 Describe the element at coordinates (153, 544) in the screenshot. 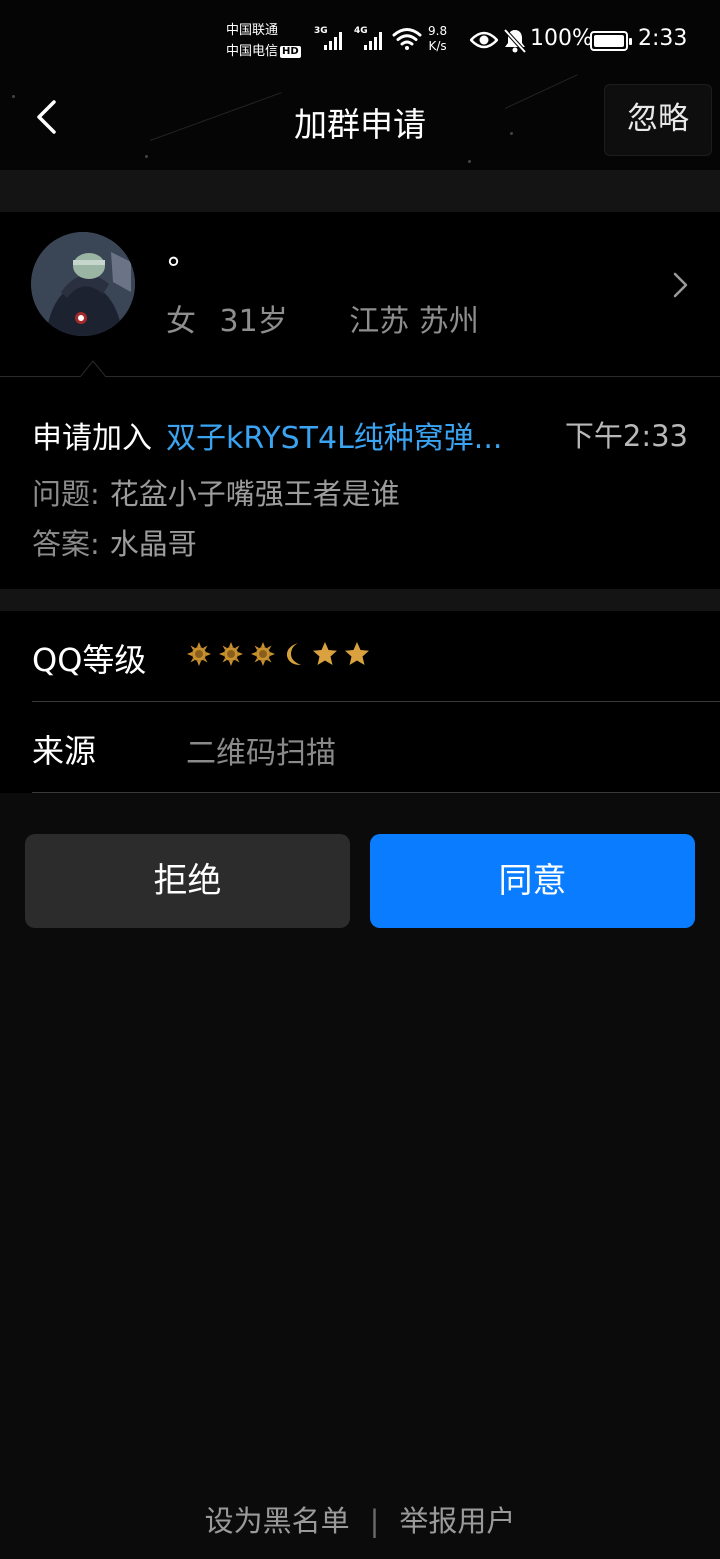

I see `answer-text: 水晶哥` at that location.